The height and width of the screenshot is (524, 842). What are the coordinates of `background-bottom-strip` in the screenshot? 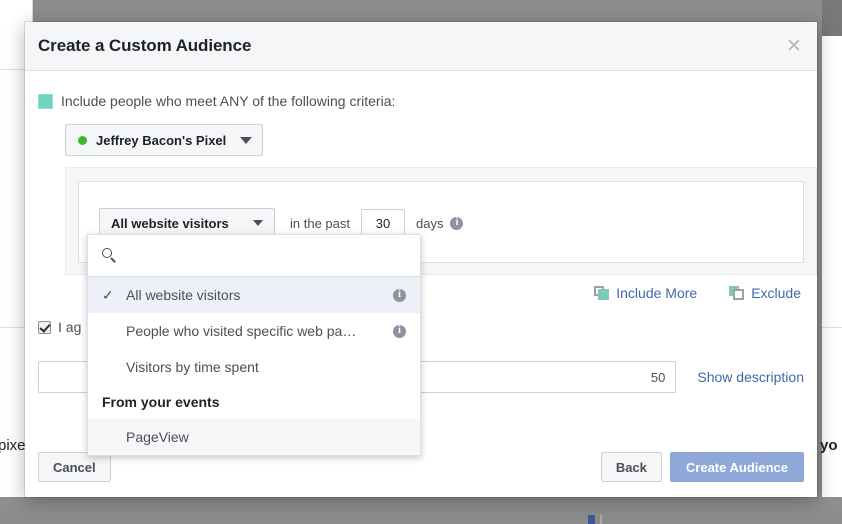 It's located at (421, 510).